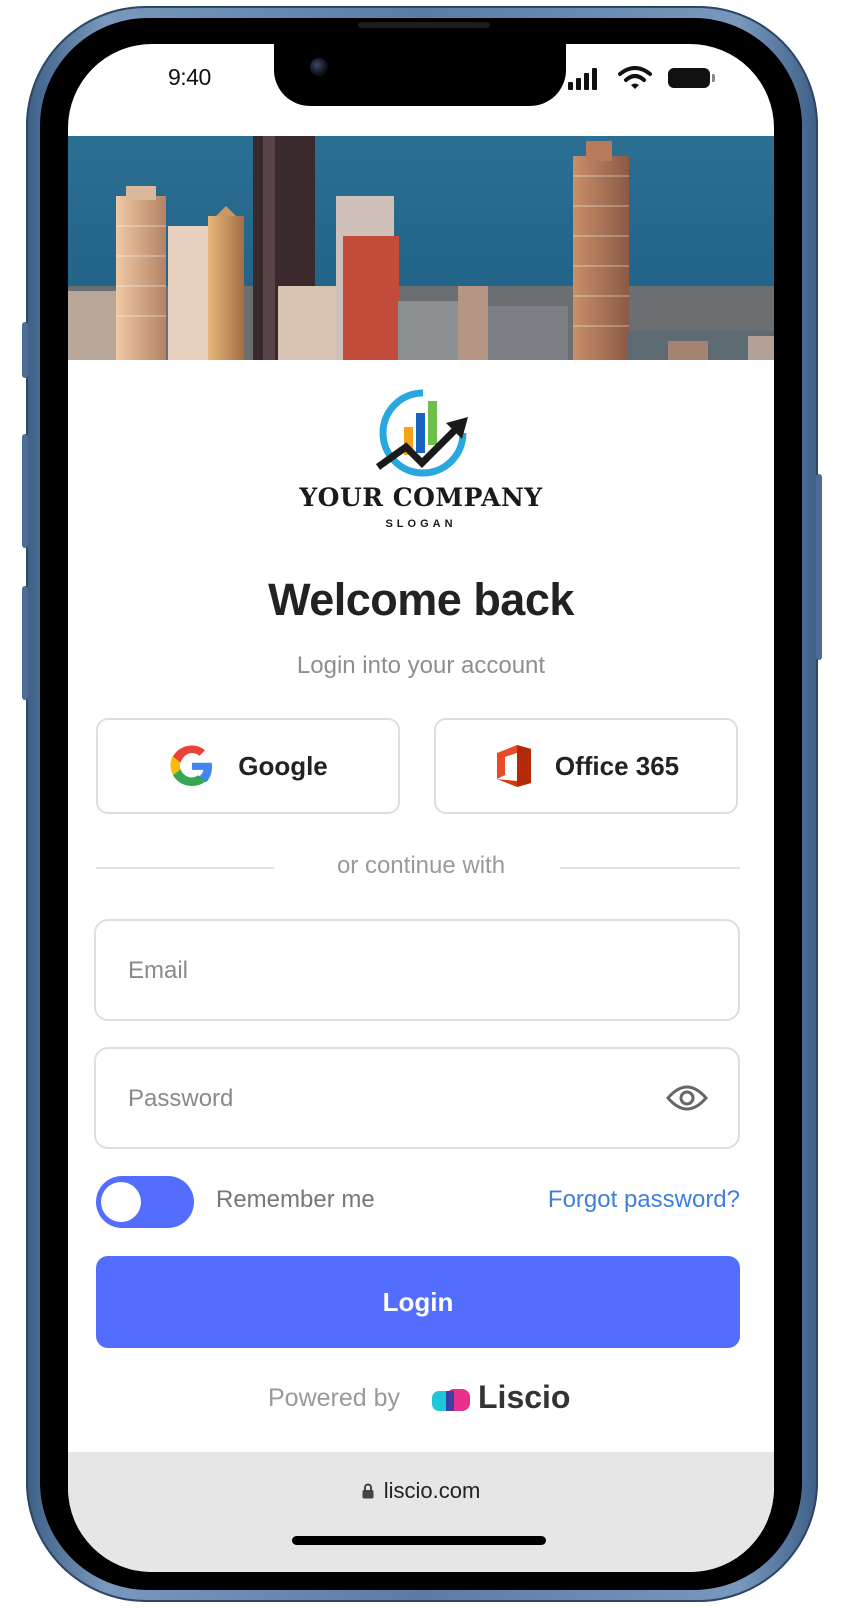  Describe the element at coordinates (189, 77) in the screenshot. I see `status-time: 9:40` at that location.